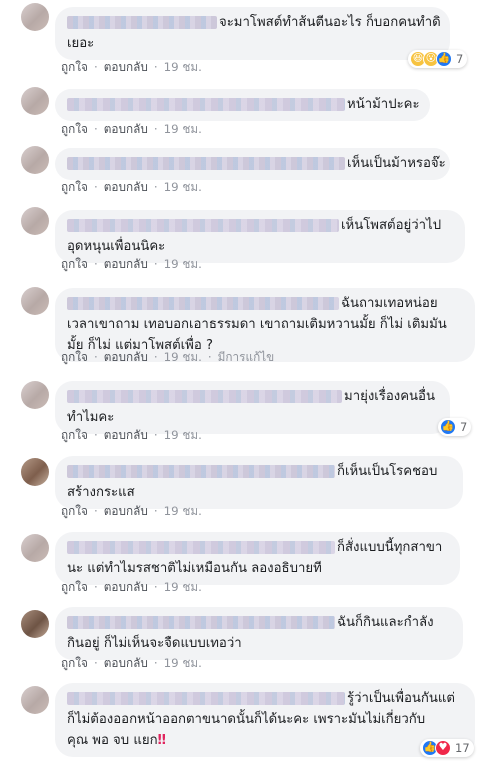  What do you see at coordinates (443, 748) in the screenshot?
I see `love-icon: ♥` at bounding box center [443, 748].